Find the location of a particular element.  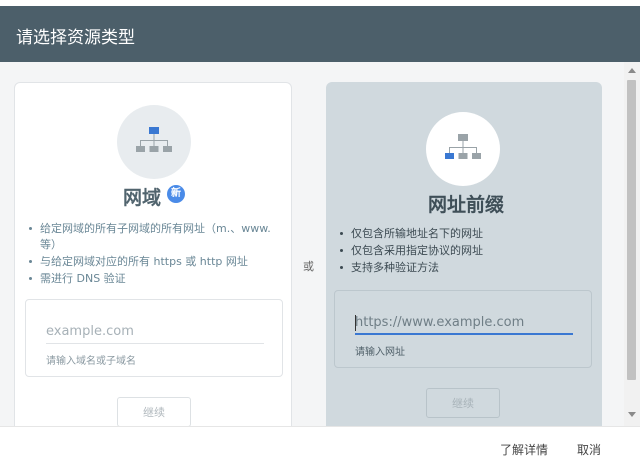

scroll-down-arrow-icon is located at coordinates (632, 414).